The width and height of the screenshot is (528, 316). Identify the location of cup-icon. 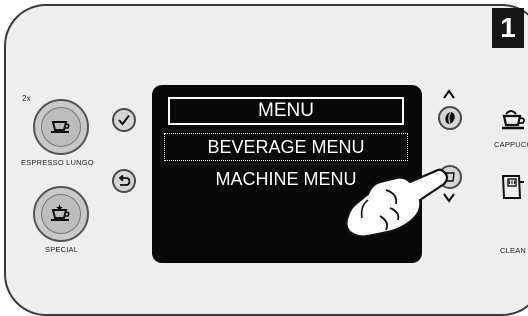
(60, 127).